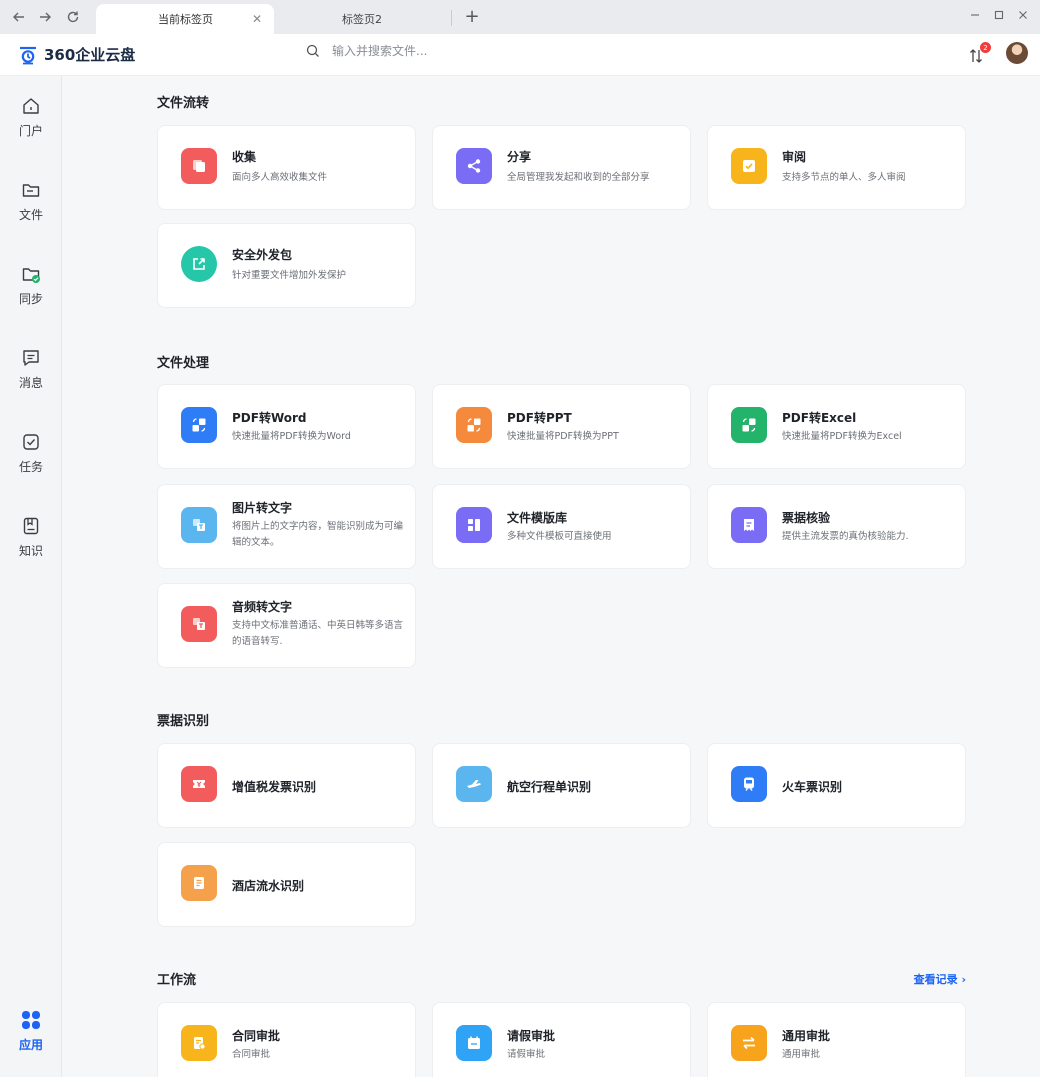 The height and width of the screenshot is (1077, 1040). Describe the element at coordinates (199, 624) in the screenshot. I see `audio-to-text-icon` at that location.